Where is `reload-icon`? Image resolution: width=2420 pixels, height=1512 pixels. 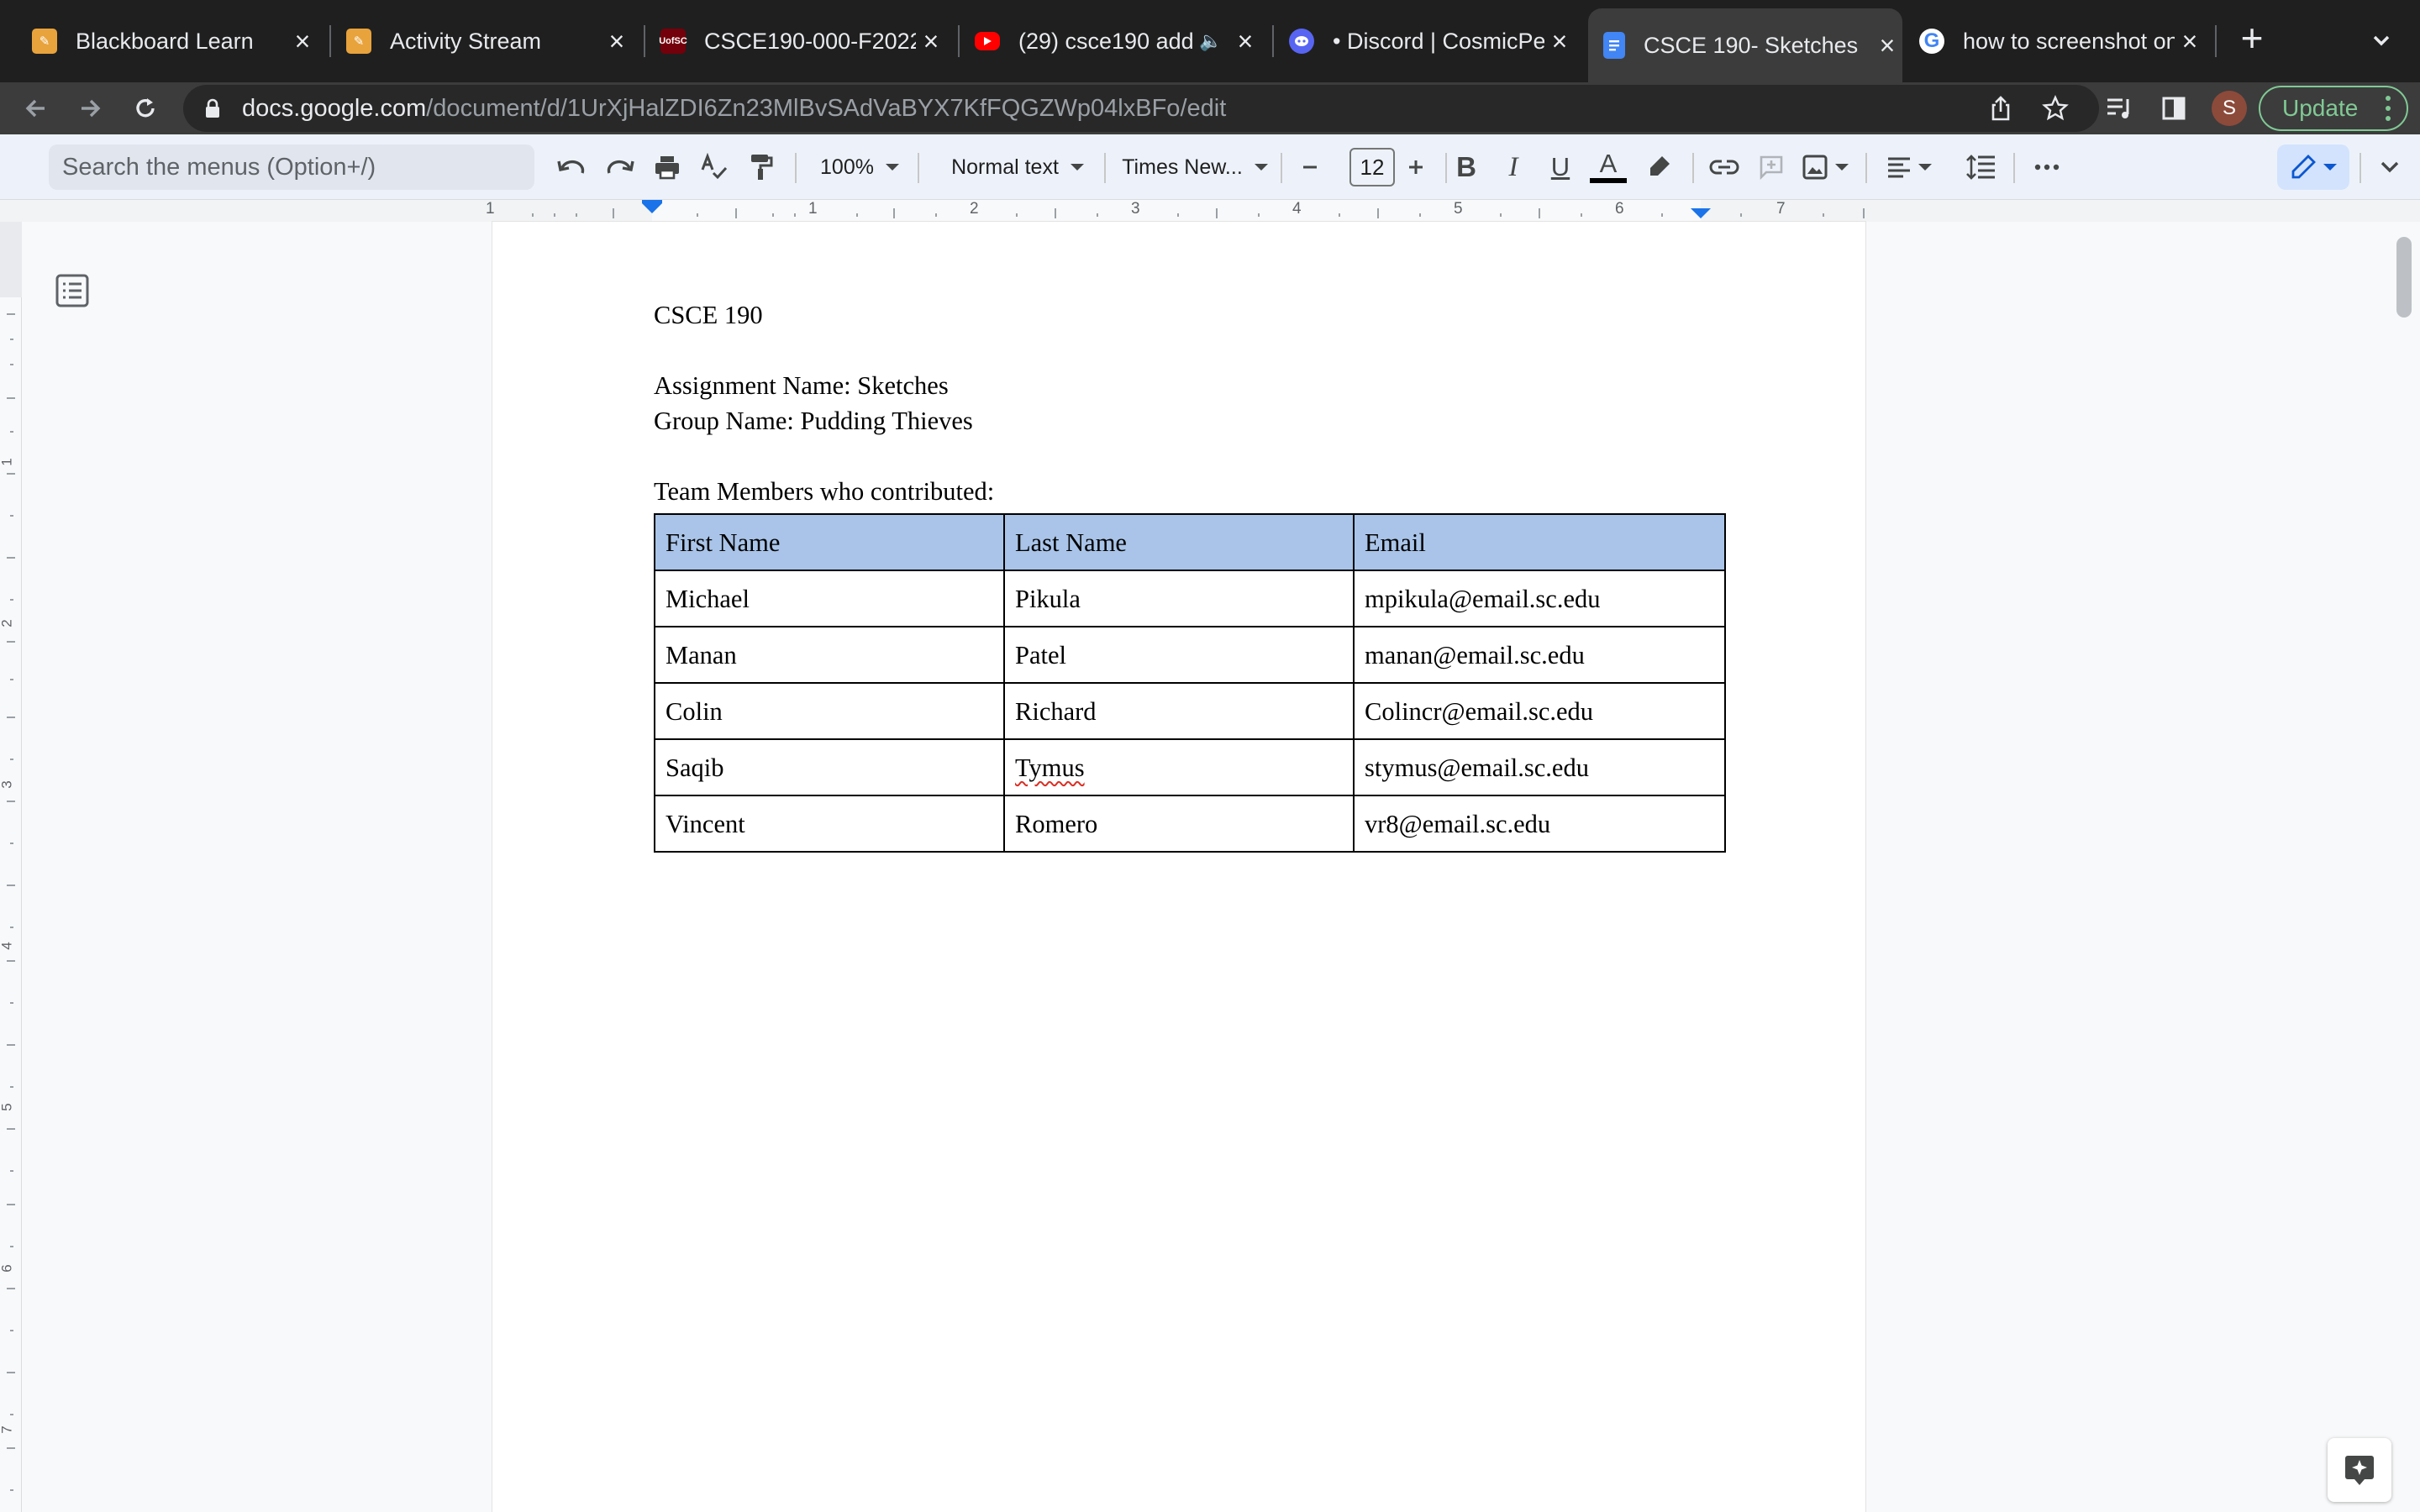 reload-icon is located at coordinates (146, 108).